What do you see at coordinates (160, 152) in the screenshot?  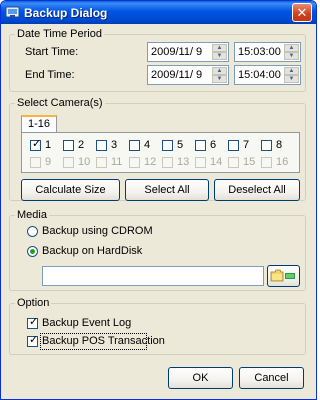 I see `camera-tab-panel: ✓ 1 2 3 4 5 6 7 8 9 10 11 12 13 14 15 16` at bounding box center [160, 152].